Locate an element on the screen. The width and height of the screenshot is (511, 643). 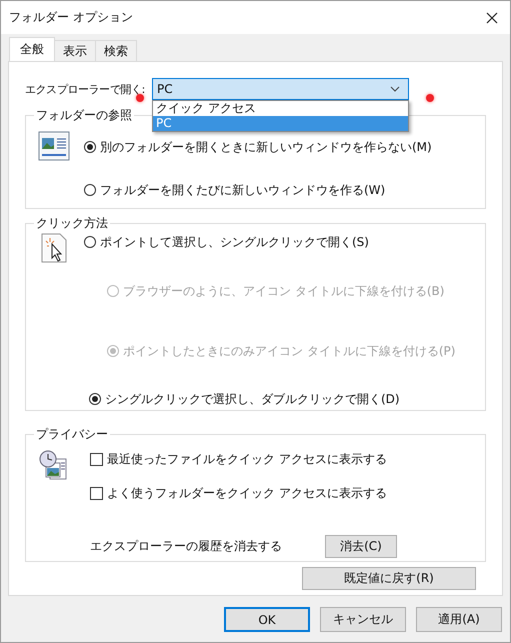
open-in-dropdown: PC is located at coordinates (280, 89).